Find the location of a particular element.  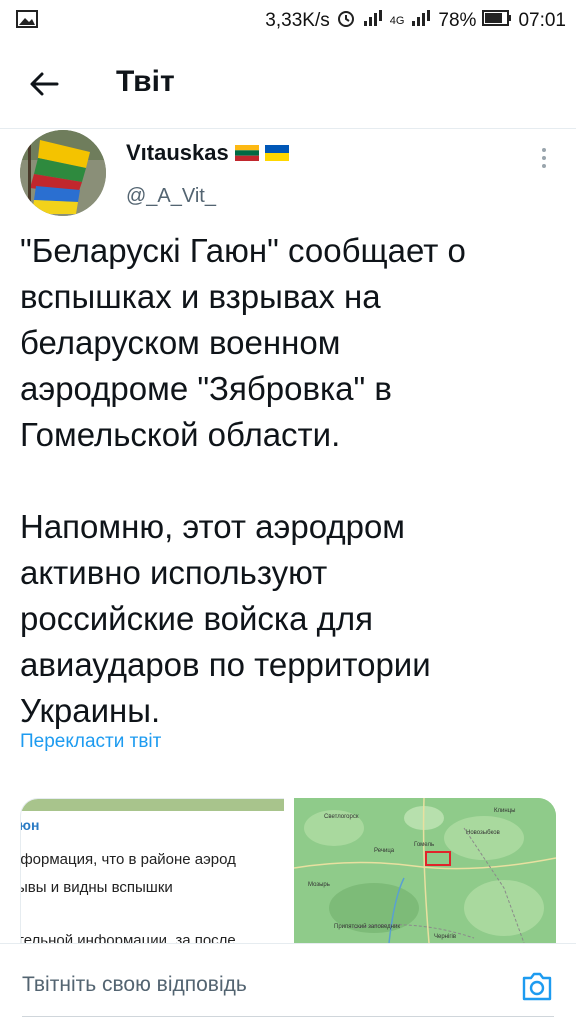

author-row: Vıtauskas is located at coordinates (207, 153).